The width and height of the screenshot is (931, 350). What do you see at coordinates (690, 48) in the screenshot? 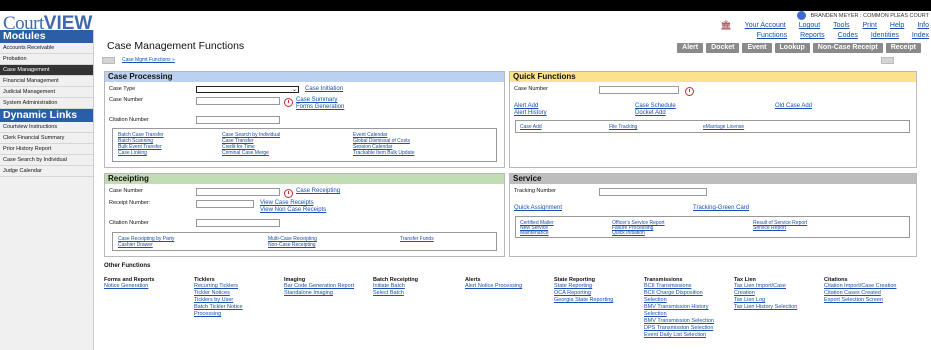
I see `alert-button: Alert` at bounding box center [690, 48].